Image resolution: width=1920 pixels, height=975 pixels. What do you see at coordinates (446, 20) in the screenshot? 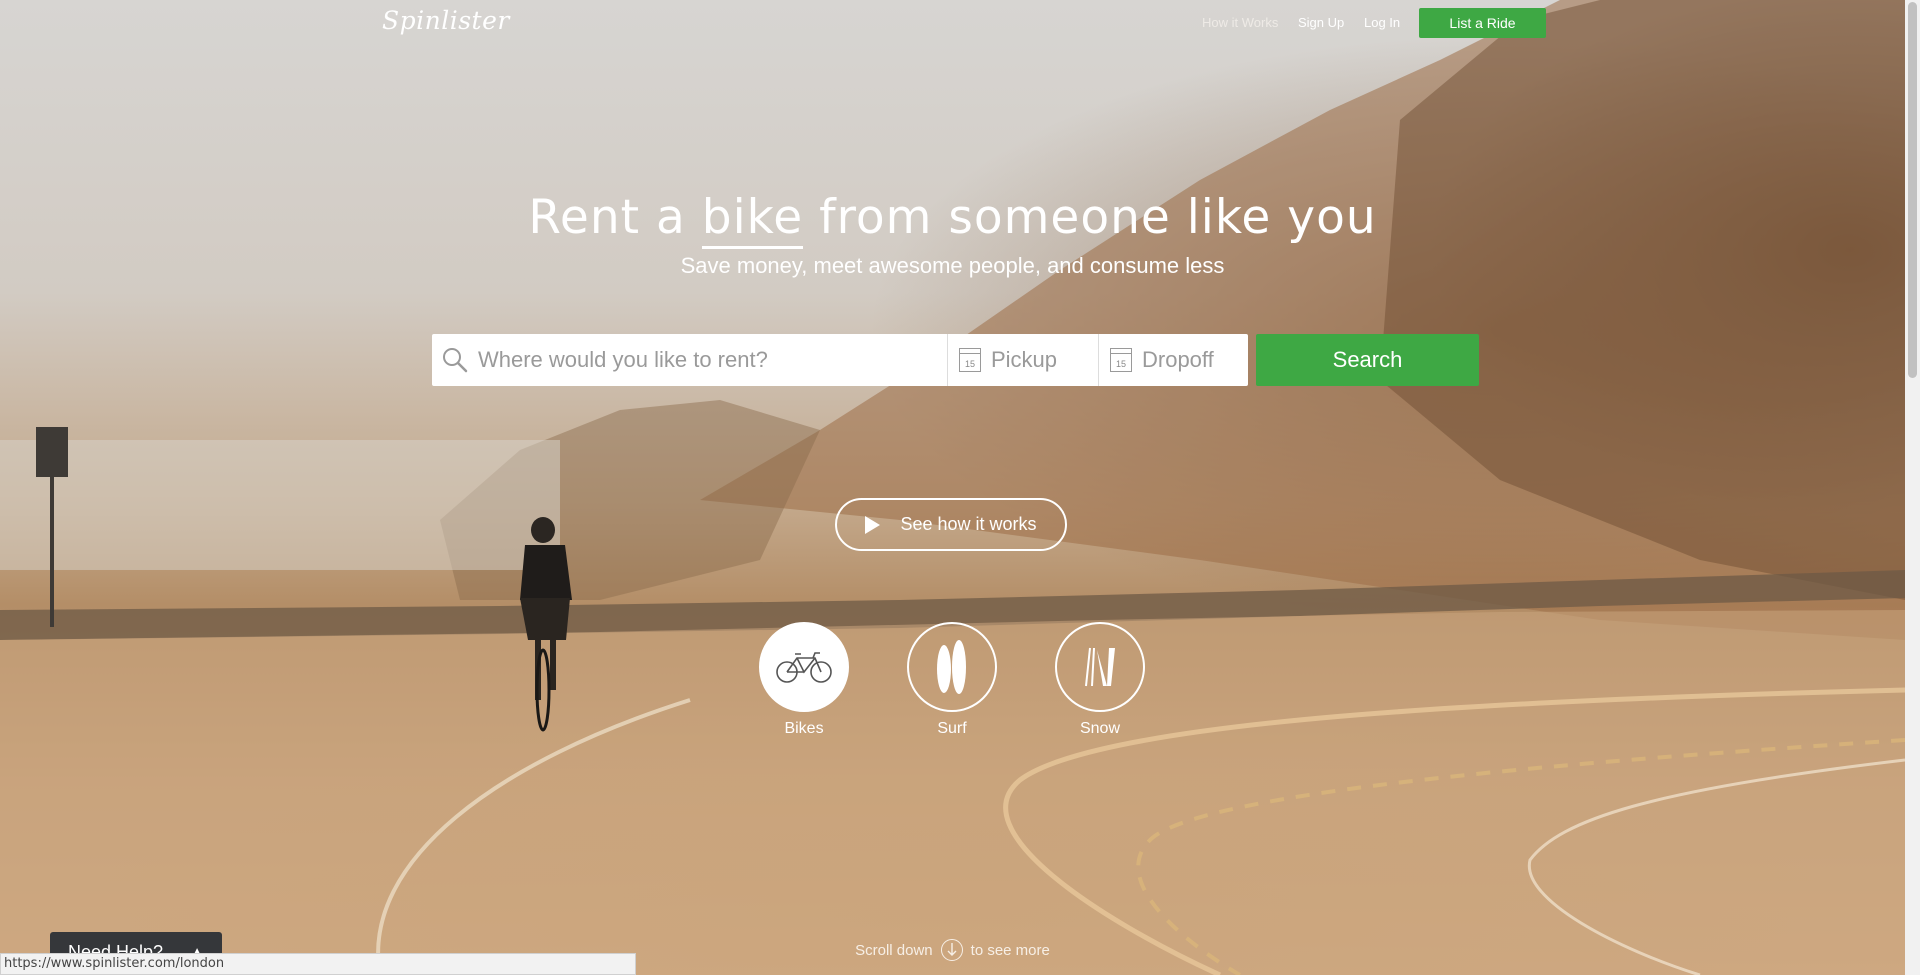
I see `spinlister-logo: Spinlister` at bounding box center [446, 20].